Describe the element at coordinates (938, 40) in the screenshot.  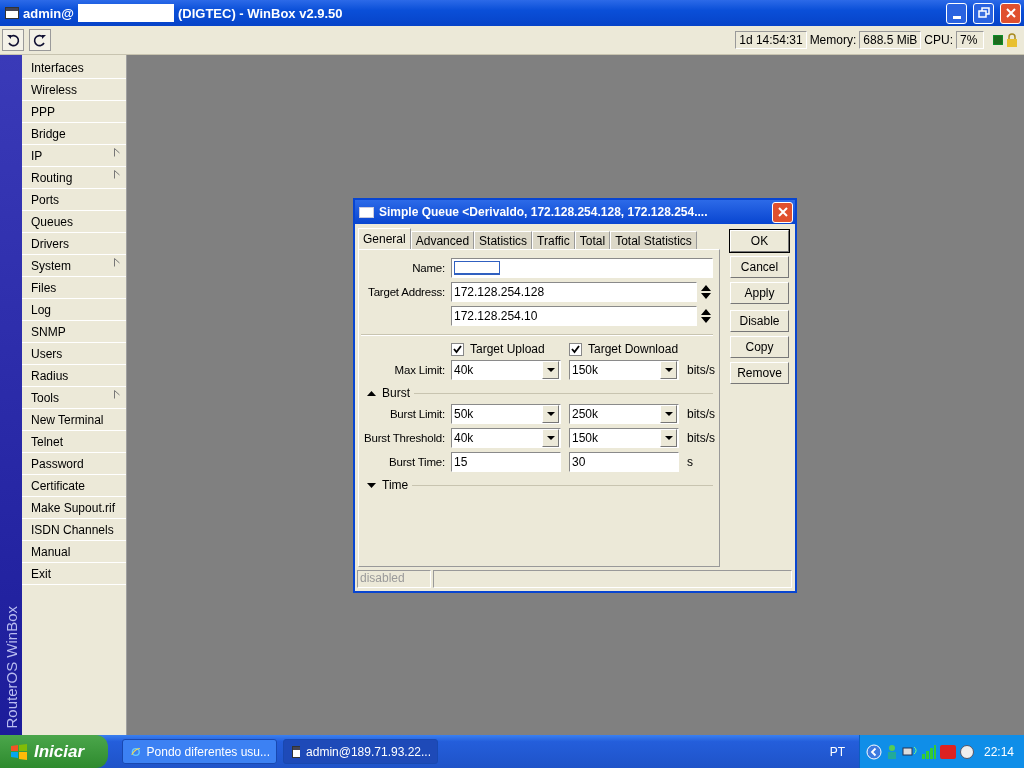
I see `cpu-label: CPU:` at that location.